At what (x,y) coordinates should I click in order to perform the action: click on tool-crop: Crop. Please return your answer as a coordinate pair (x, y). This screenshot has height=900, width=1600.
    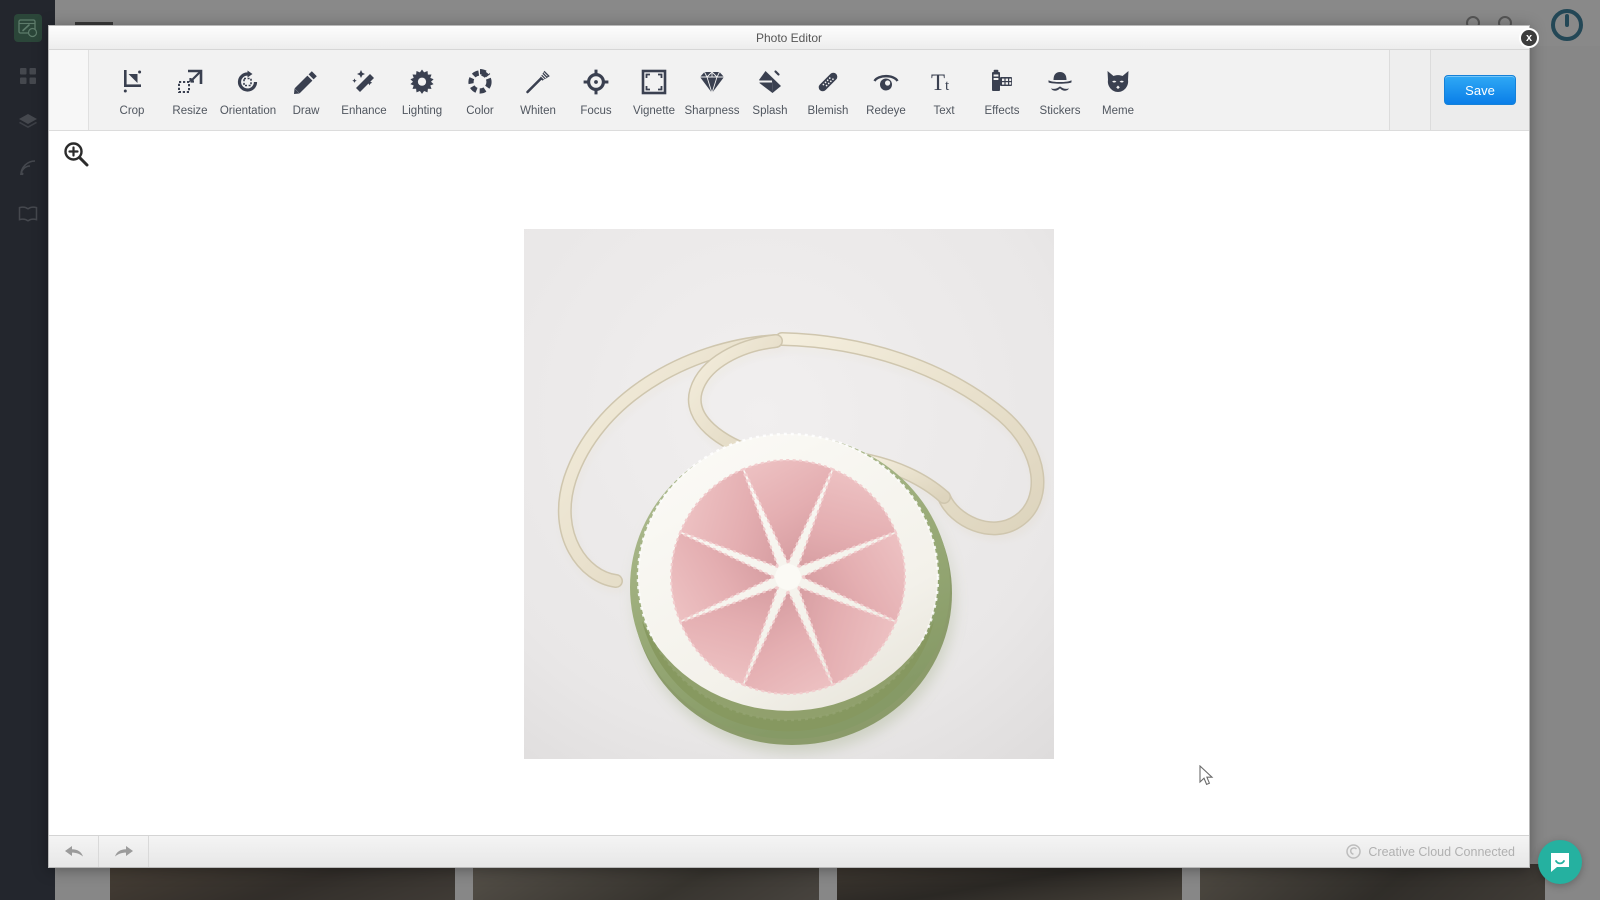
    Looking at the image, I should click on (132, 90).